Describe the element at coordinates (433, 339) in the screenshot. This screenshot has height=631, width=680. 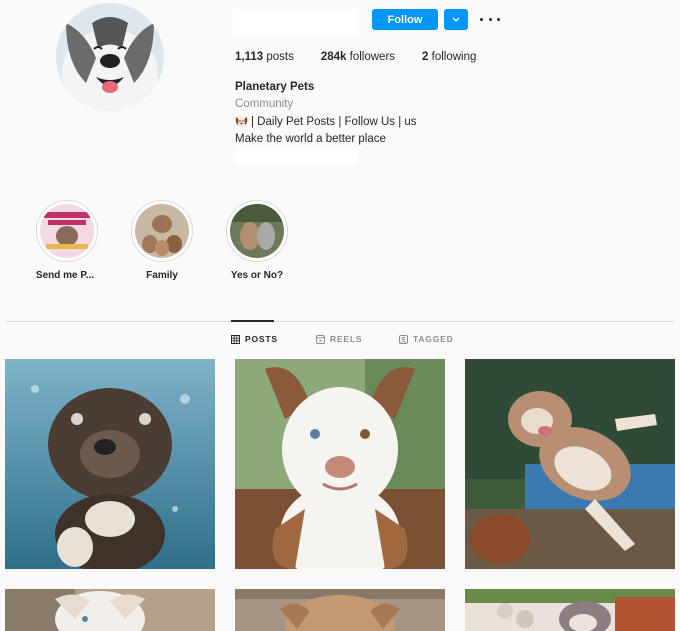
I see `tab-label: TAGGED` at that location.